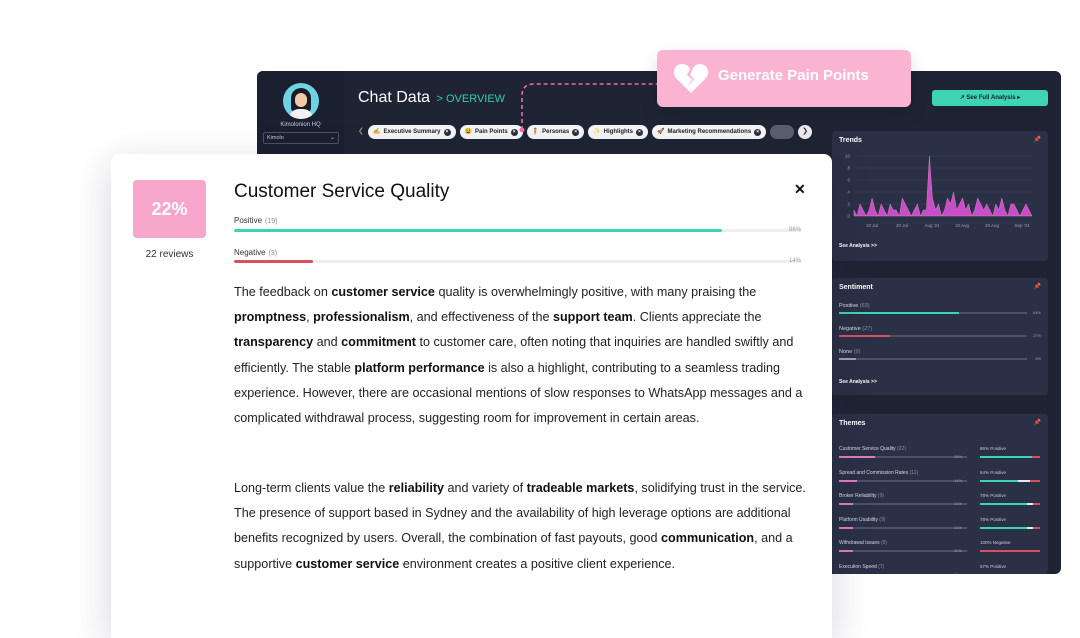  I want to click on text-run: Long-term clients value the, so click(311, 488).